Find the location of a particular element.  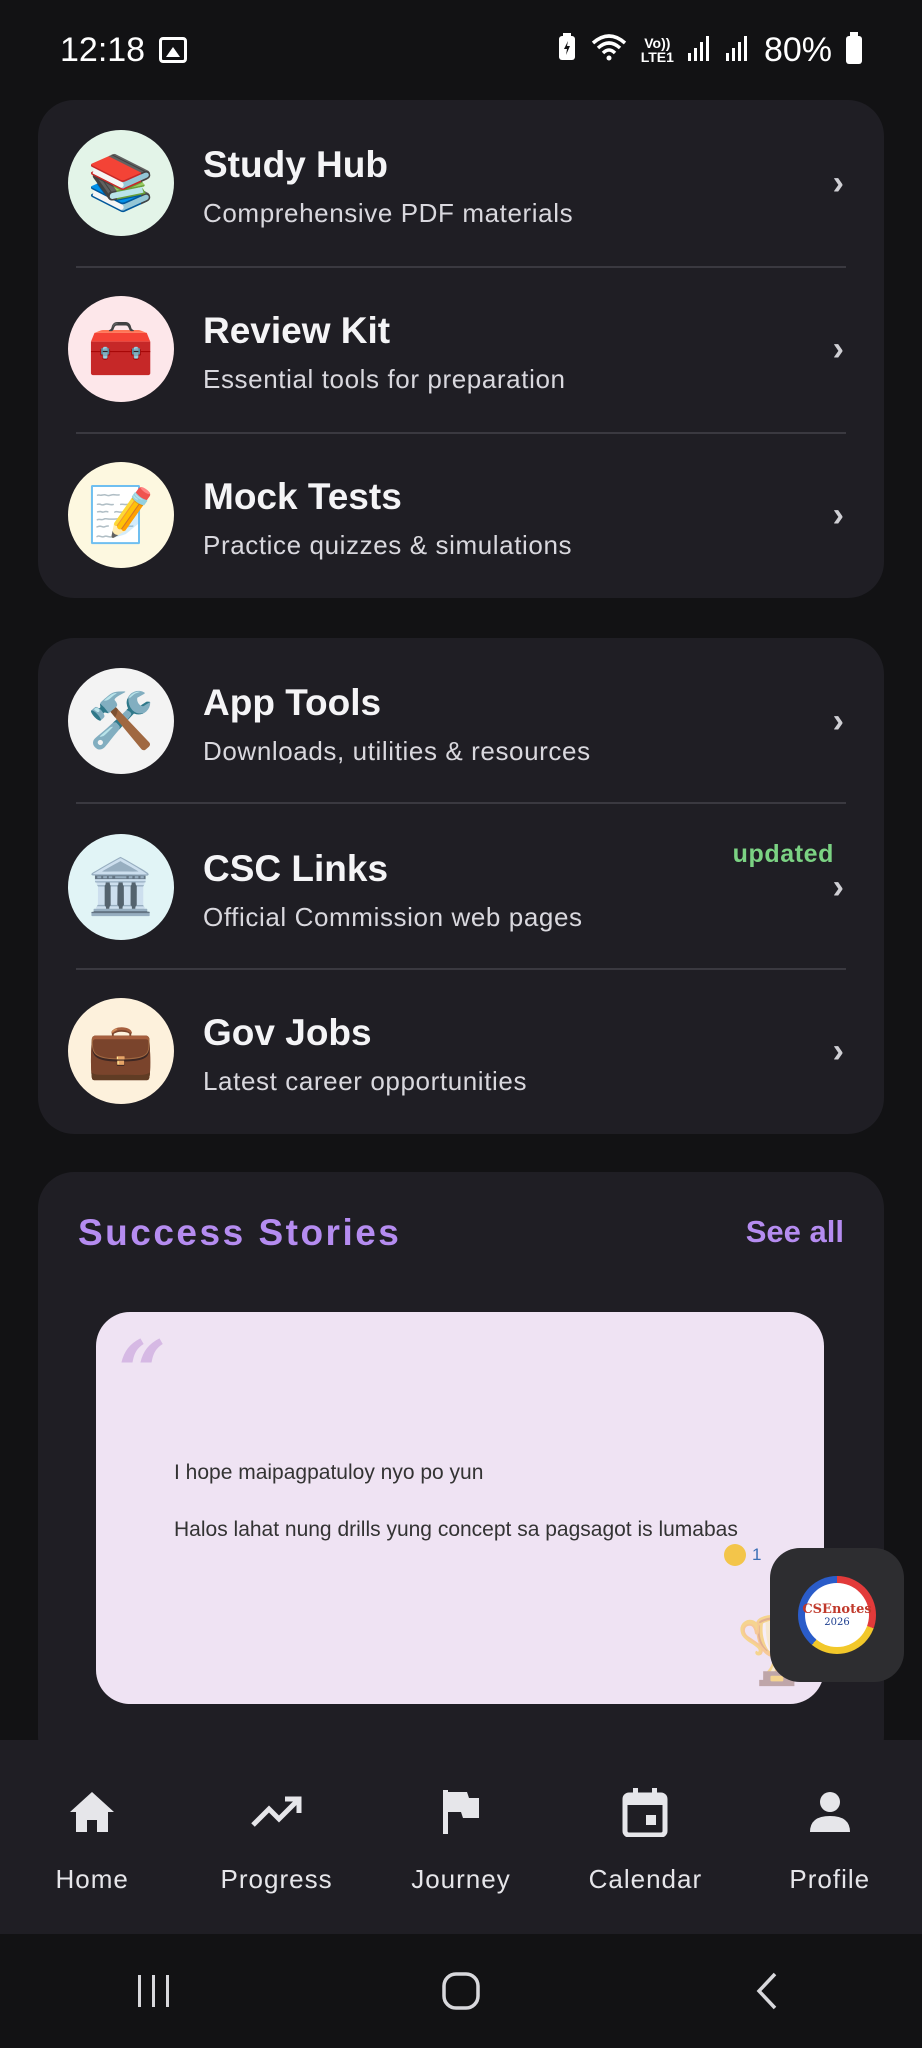

menu-title: Gov Jobs is located at coordinates (287, 1032).